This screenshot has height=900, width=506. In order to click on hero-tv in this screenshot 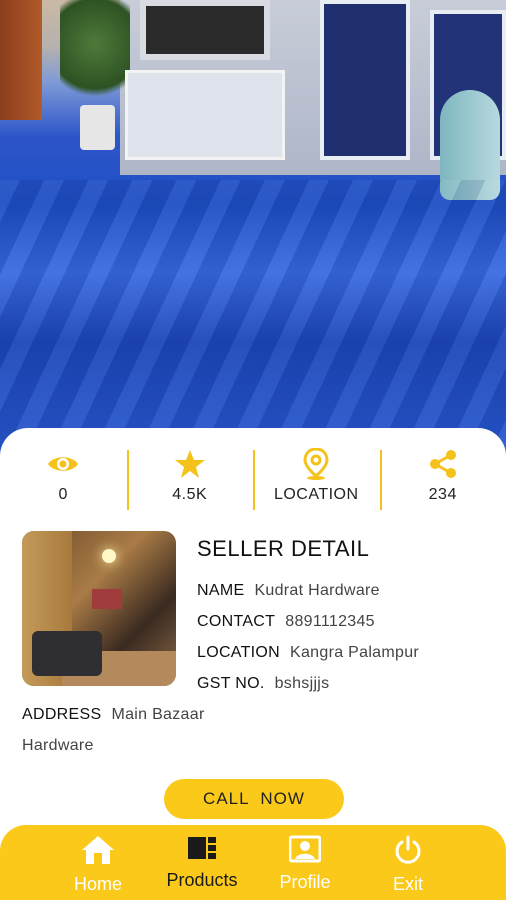, I will do `click(205, 30)`.